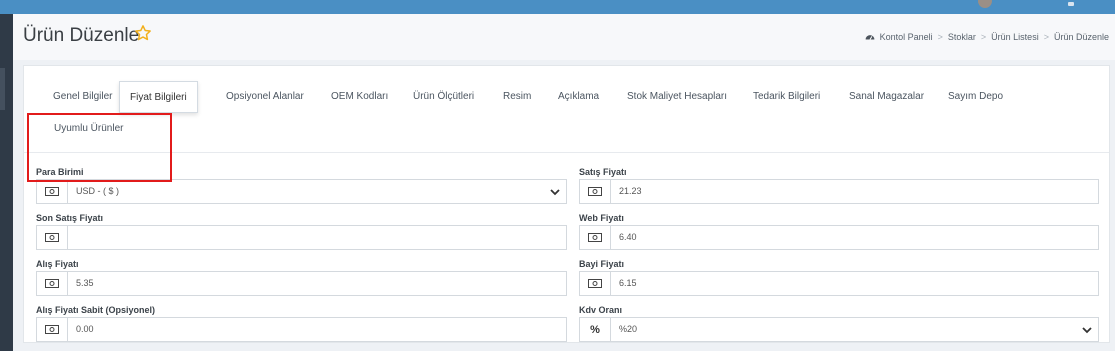  I want to click on web-fiyati-value: 6.40, so click(628, 237).